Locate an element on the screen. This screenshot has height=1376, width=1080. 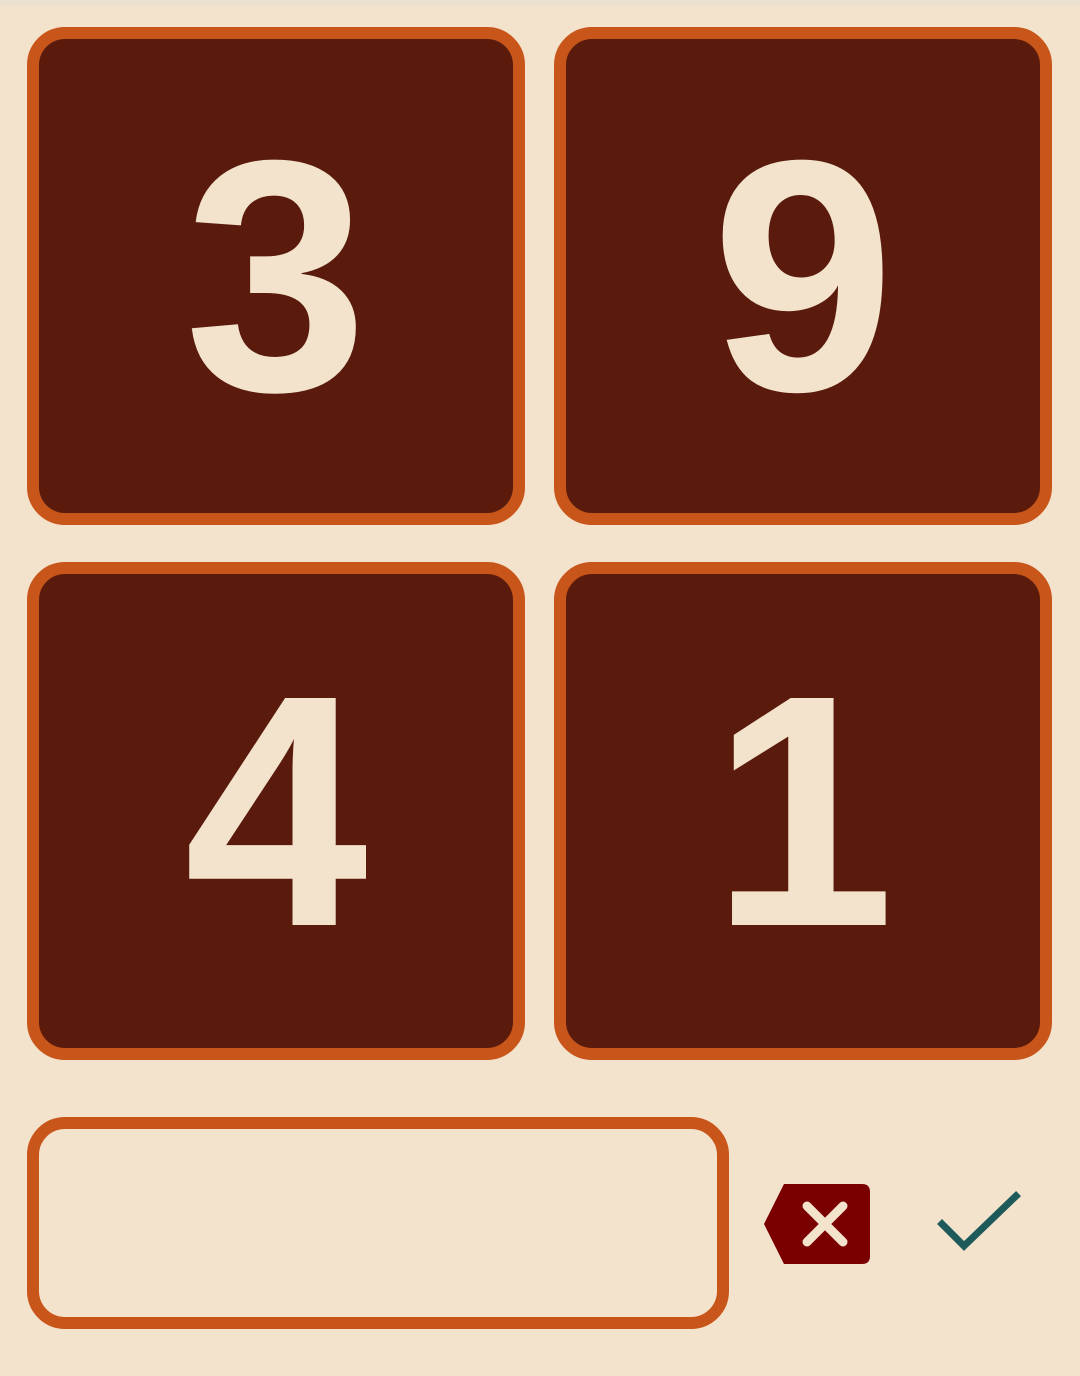
submit-button is located at coordinates (979, 1224).